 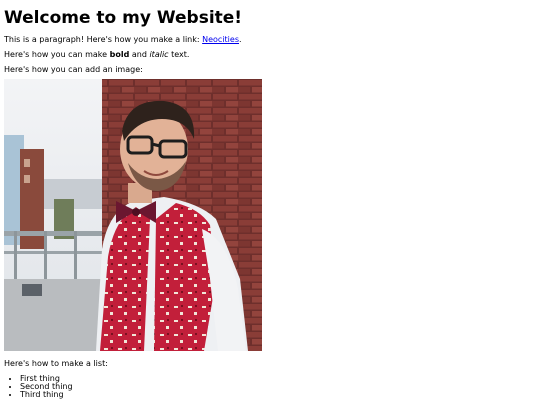 I want to click on formatting-text-start: Here's how you can make, so click(x=57, y=54).